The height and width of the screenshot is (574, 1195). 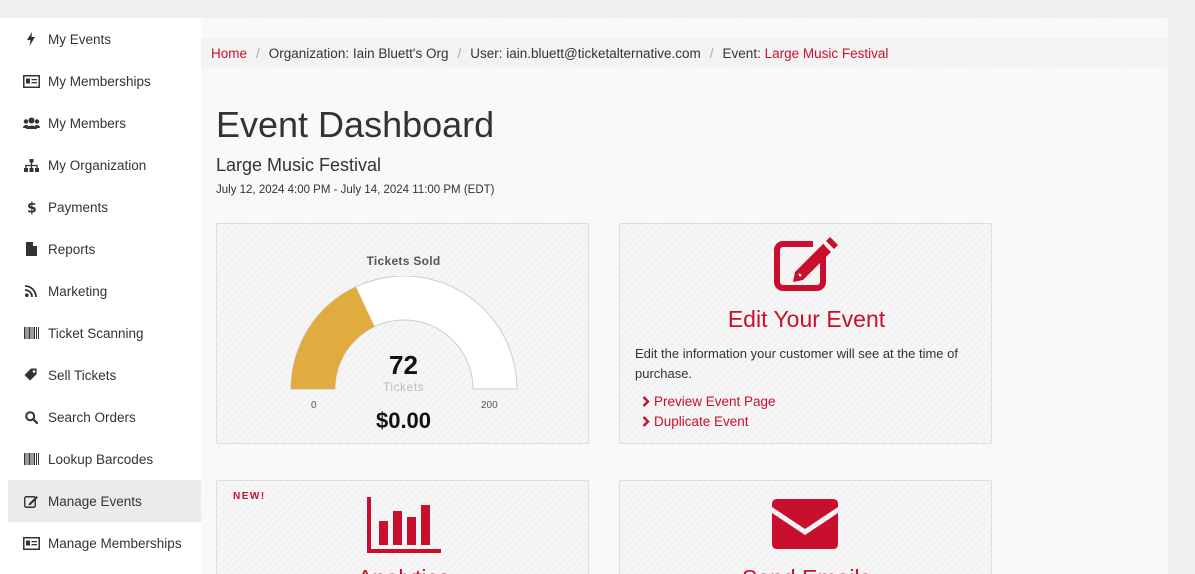 I want to click on analytics-card: NEW! Analytics, so click(x=402, y=527).